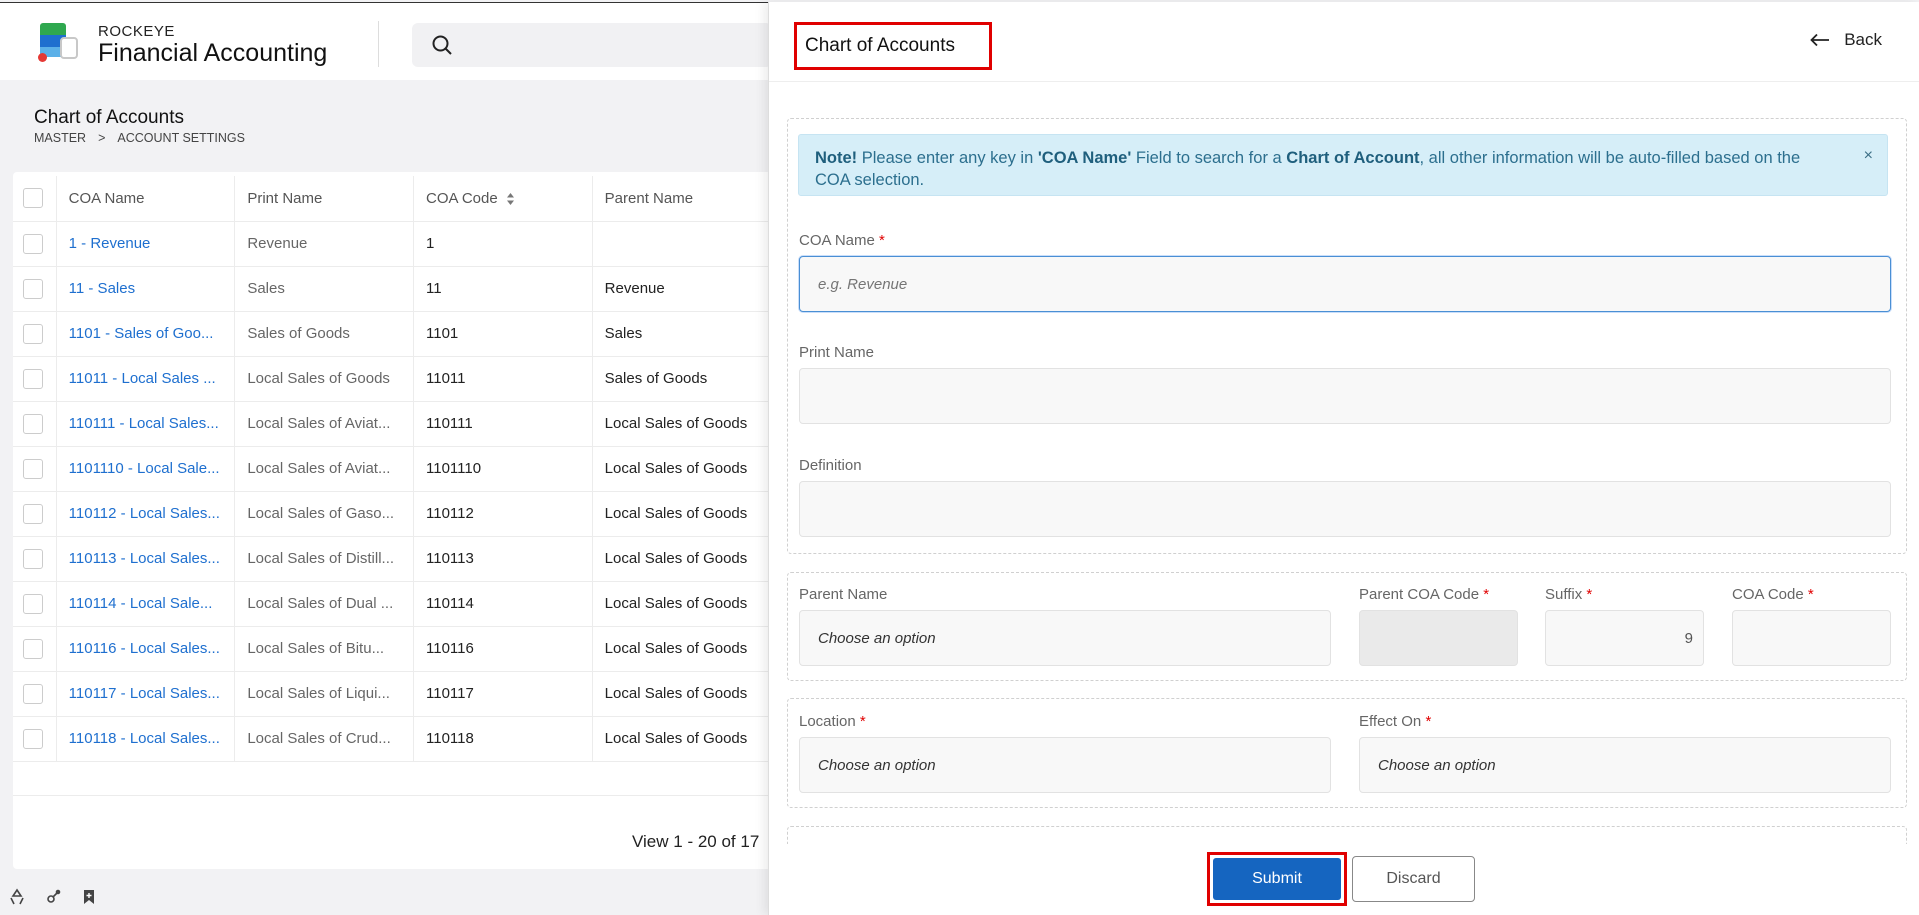 The height and width of the screenshot is (915, 1919). I want to click on close-icon: ×, so click(1868, 156).